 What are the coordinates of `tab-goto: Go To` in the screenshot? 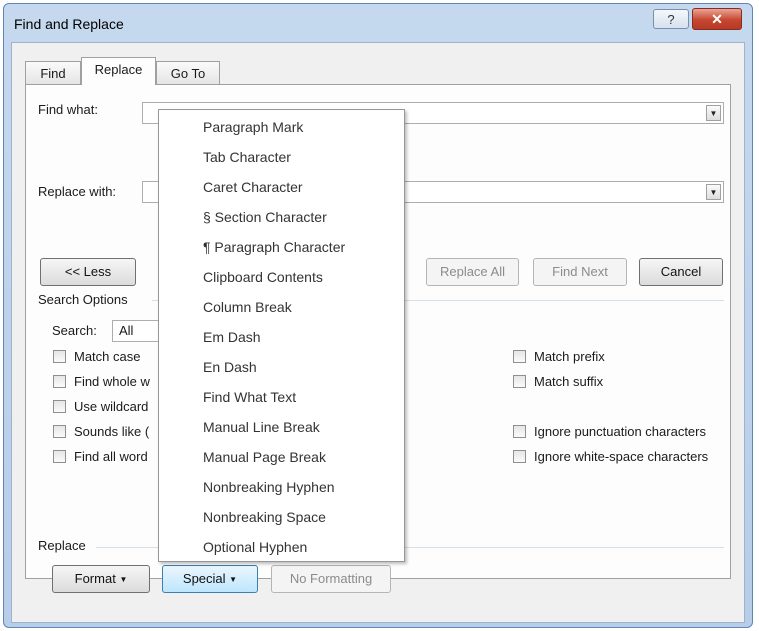 It's located at (188, 73).